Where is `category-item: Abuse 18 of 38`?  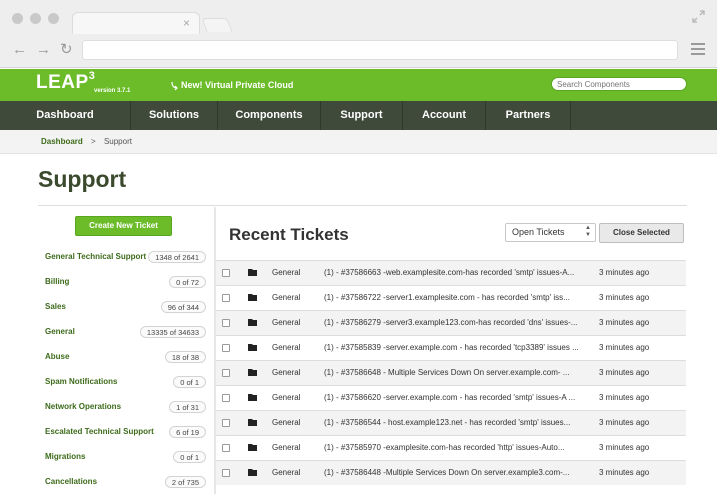
category-item: Abuse 18 of 38 is located at coordinates (123, 359).